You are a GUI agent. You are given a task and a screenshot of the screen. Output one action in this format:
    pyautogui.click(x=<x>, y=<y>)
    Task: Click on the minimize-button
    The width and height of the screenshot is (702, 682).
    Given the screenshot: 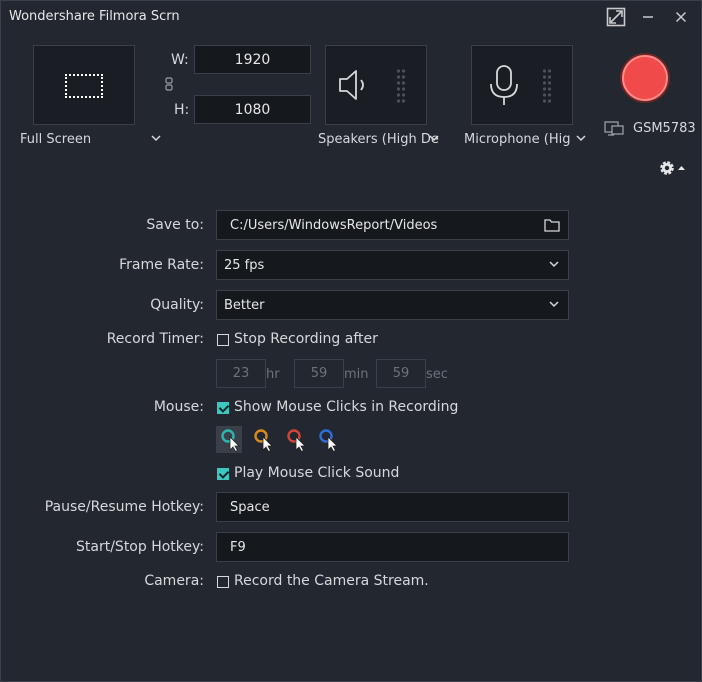 What is the action you would take?
    pyautogui.click(x=648, y=17)
    